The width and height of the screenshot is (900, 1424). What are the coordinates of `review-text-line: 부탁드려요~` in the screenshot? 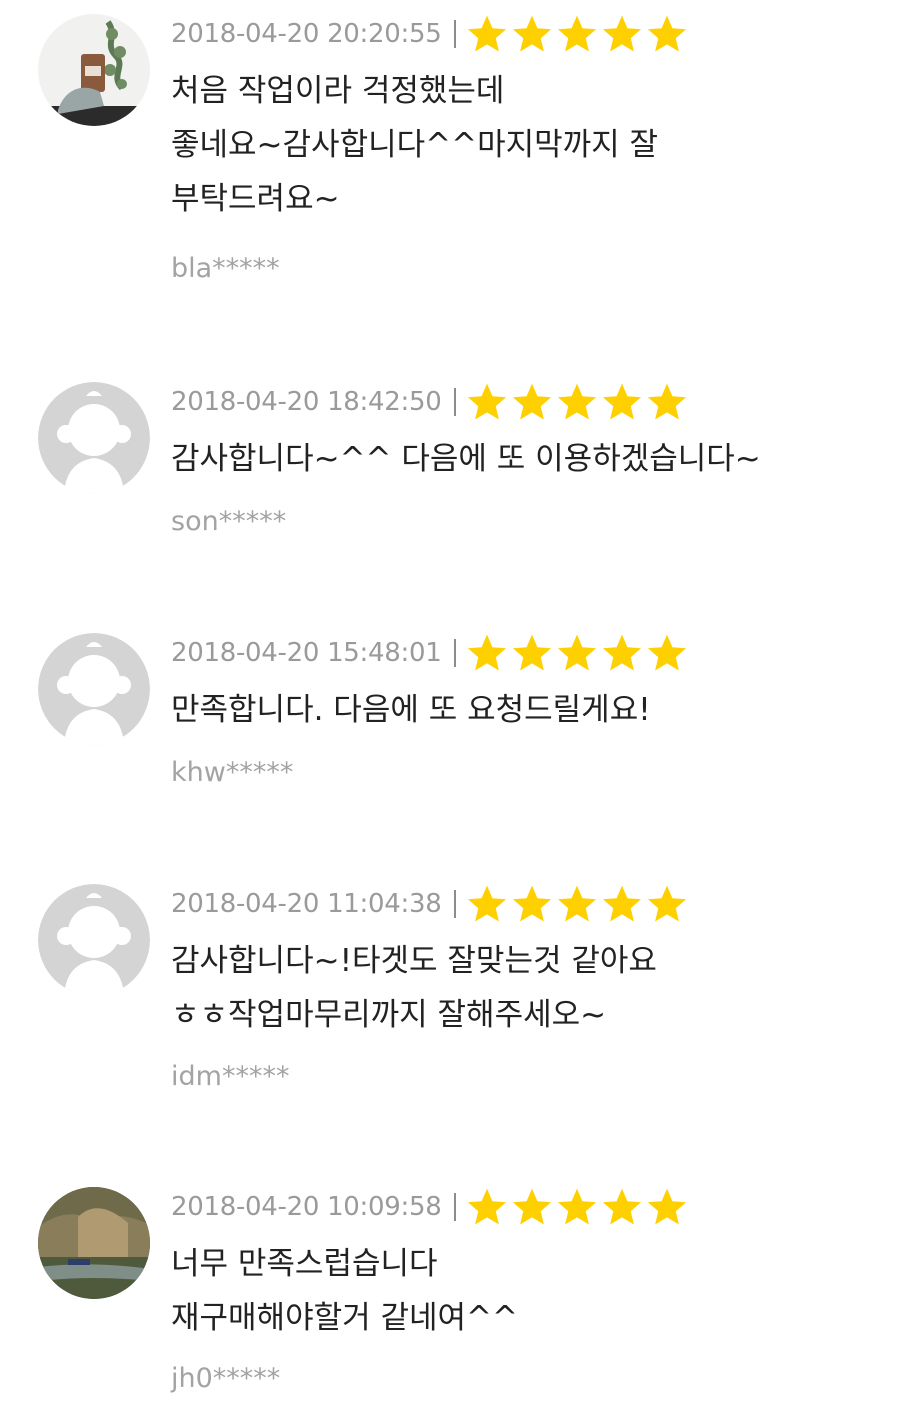 It's located at (255, 199).